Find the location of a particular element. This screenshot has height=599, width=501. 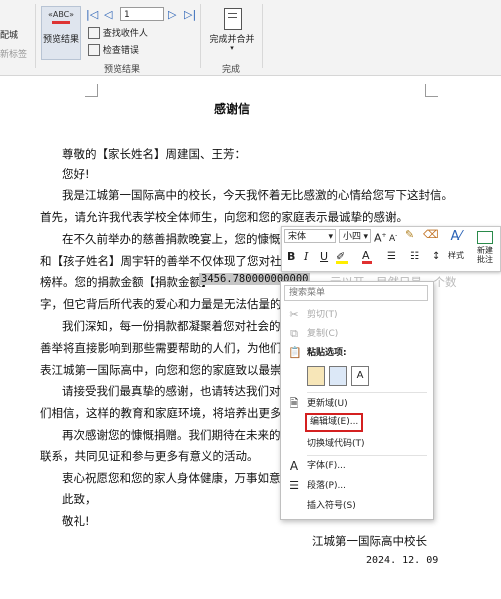

doc-line: 在不久前举办的慈善捐款晚宴上，您的慷慨解 is located at coordinates (177, 239).